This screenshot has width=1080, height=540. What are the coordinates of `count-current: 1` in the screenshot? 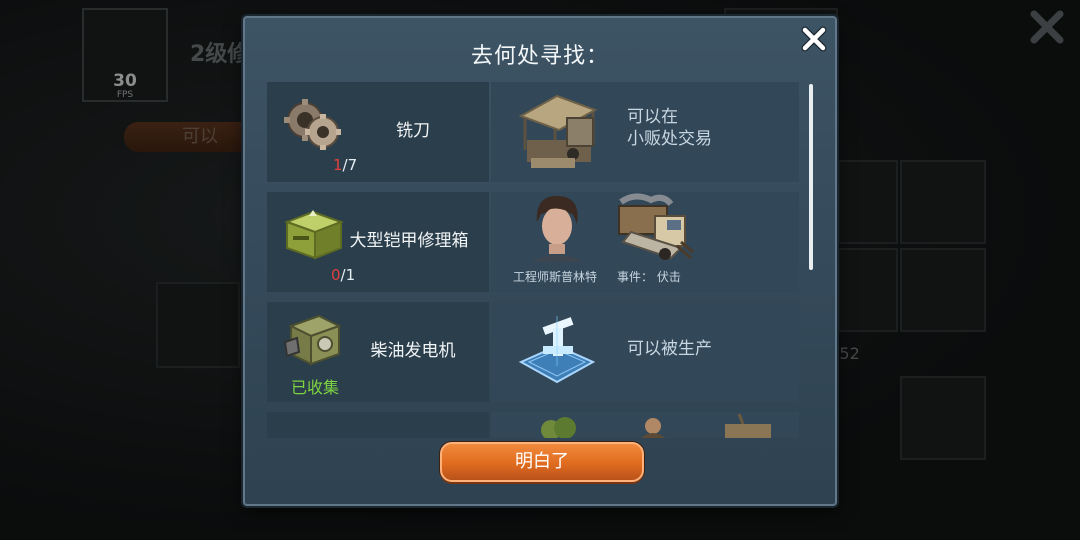 It's located at (338, 165).